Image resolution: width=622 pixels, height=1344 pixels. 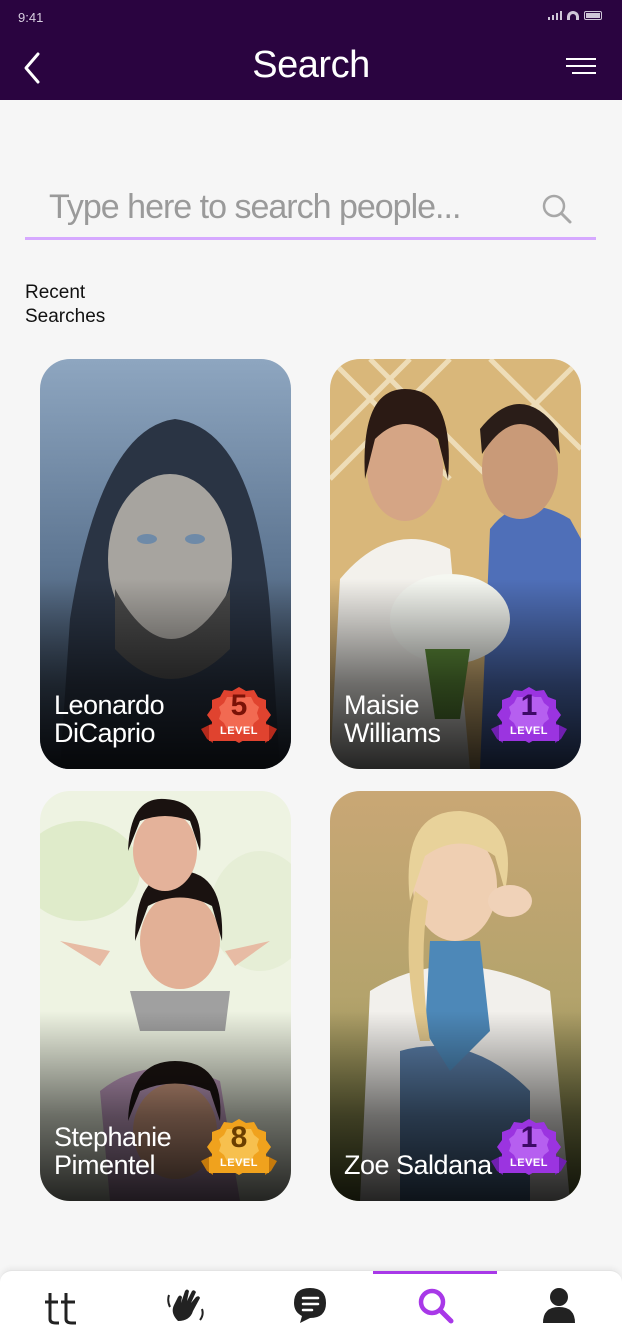 I want to click on search-bar, so click(x=310, y=209).